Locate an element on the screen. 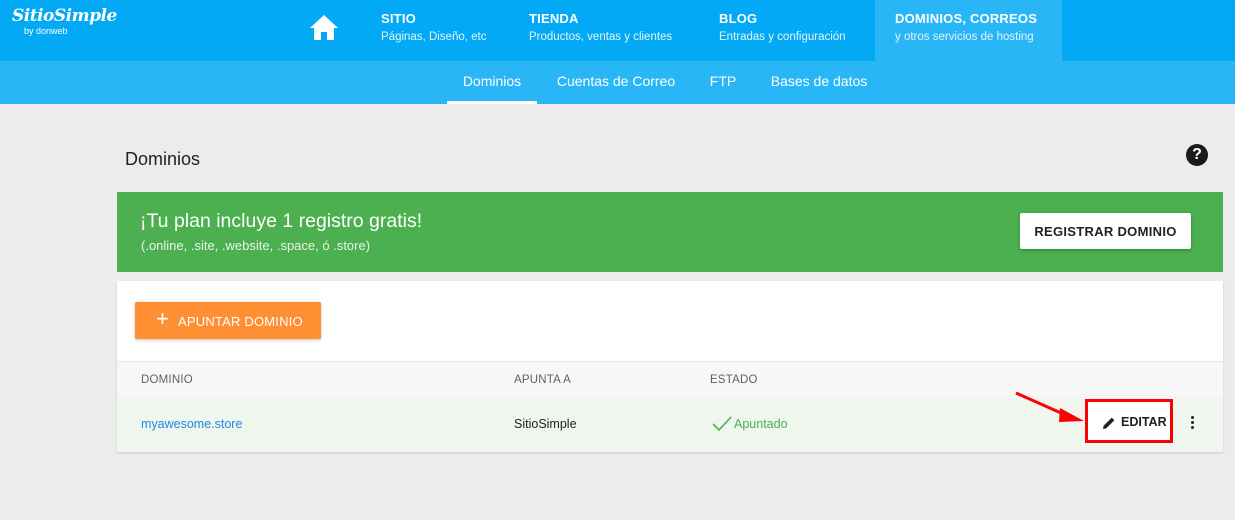 The height and width of the screenshot is (520, 1235). help-icon: ? is located at coordinates (1197, 155).